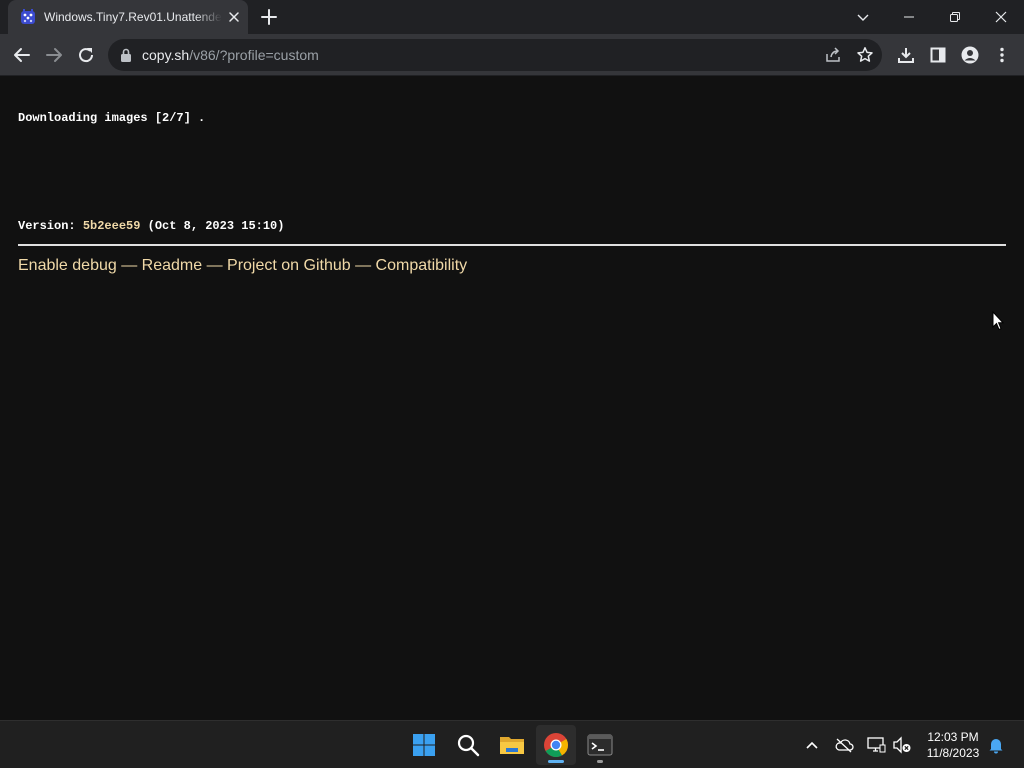 Image resolution: width=1024 pixels, height=768 pixels. I want to click on arrow-right-icon, so click(54, 55).